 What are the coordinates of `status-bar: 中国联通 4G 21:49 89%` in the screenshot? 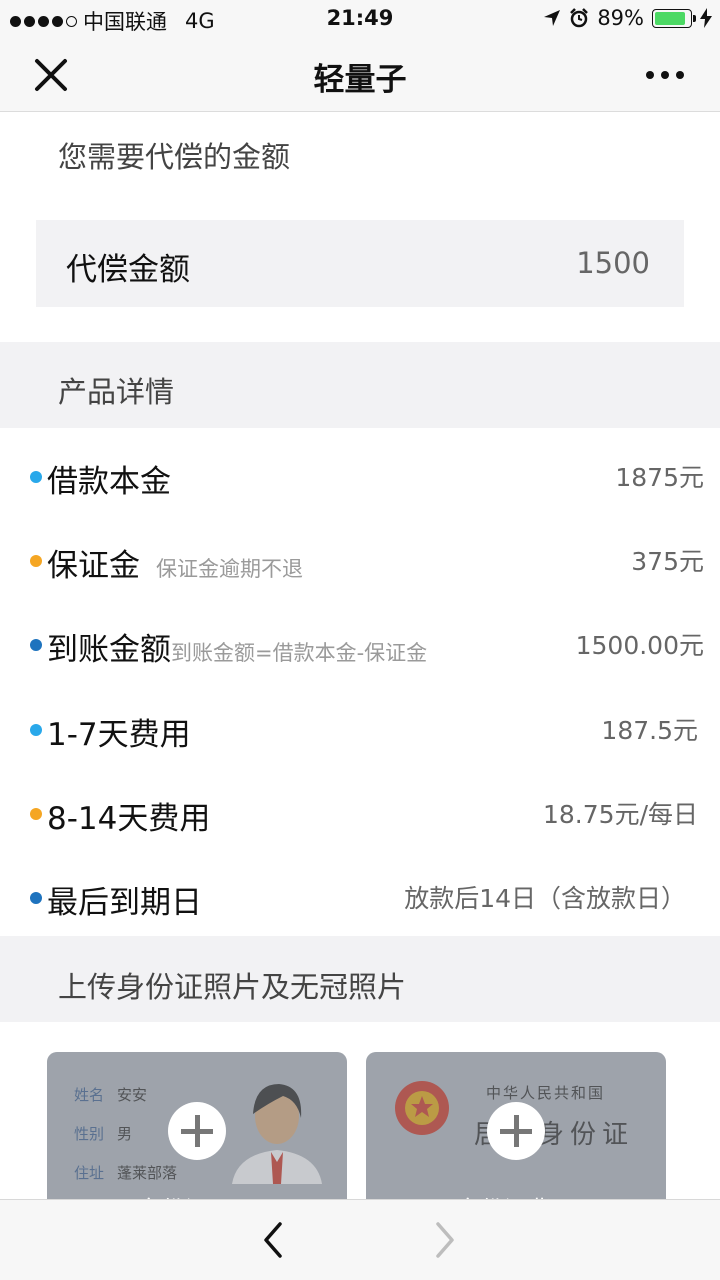 It's located at (360, 19).